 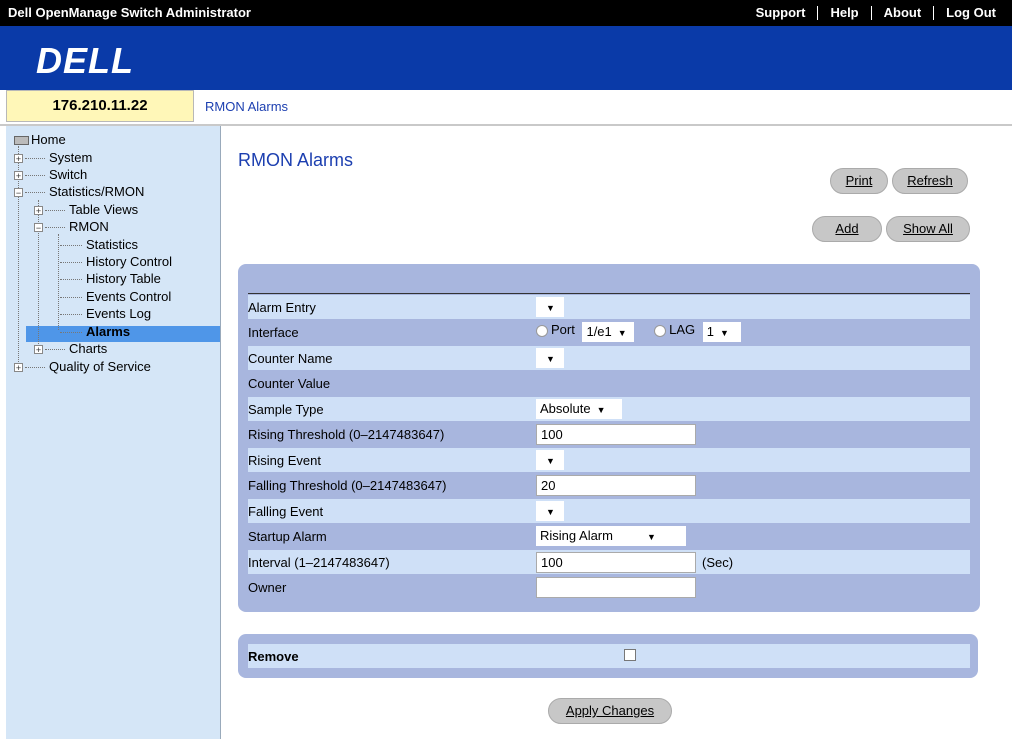 I want to click on counter-name-select: ▼, so click(x=550, y=358).